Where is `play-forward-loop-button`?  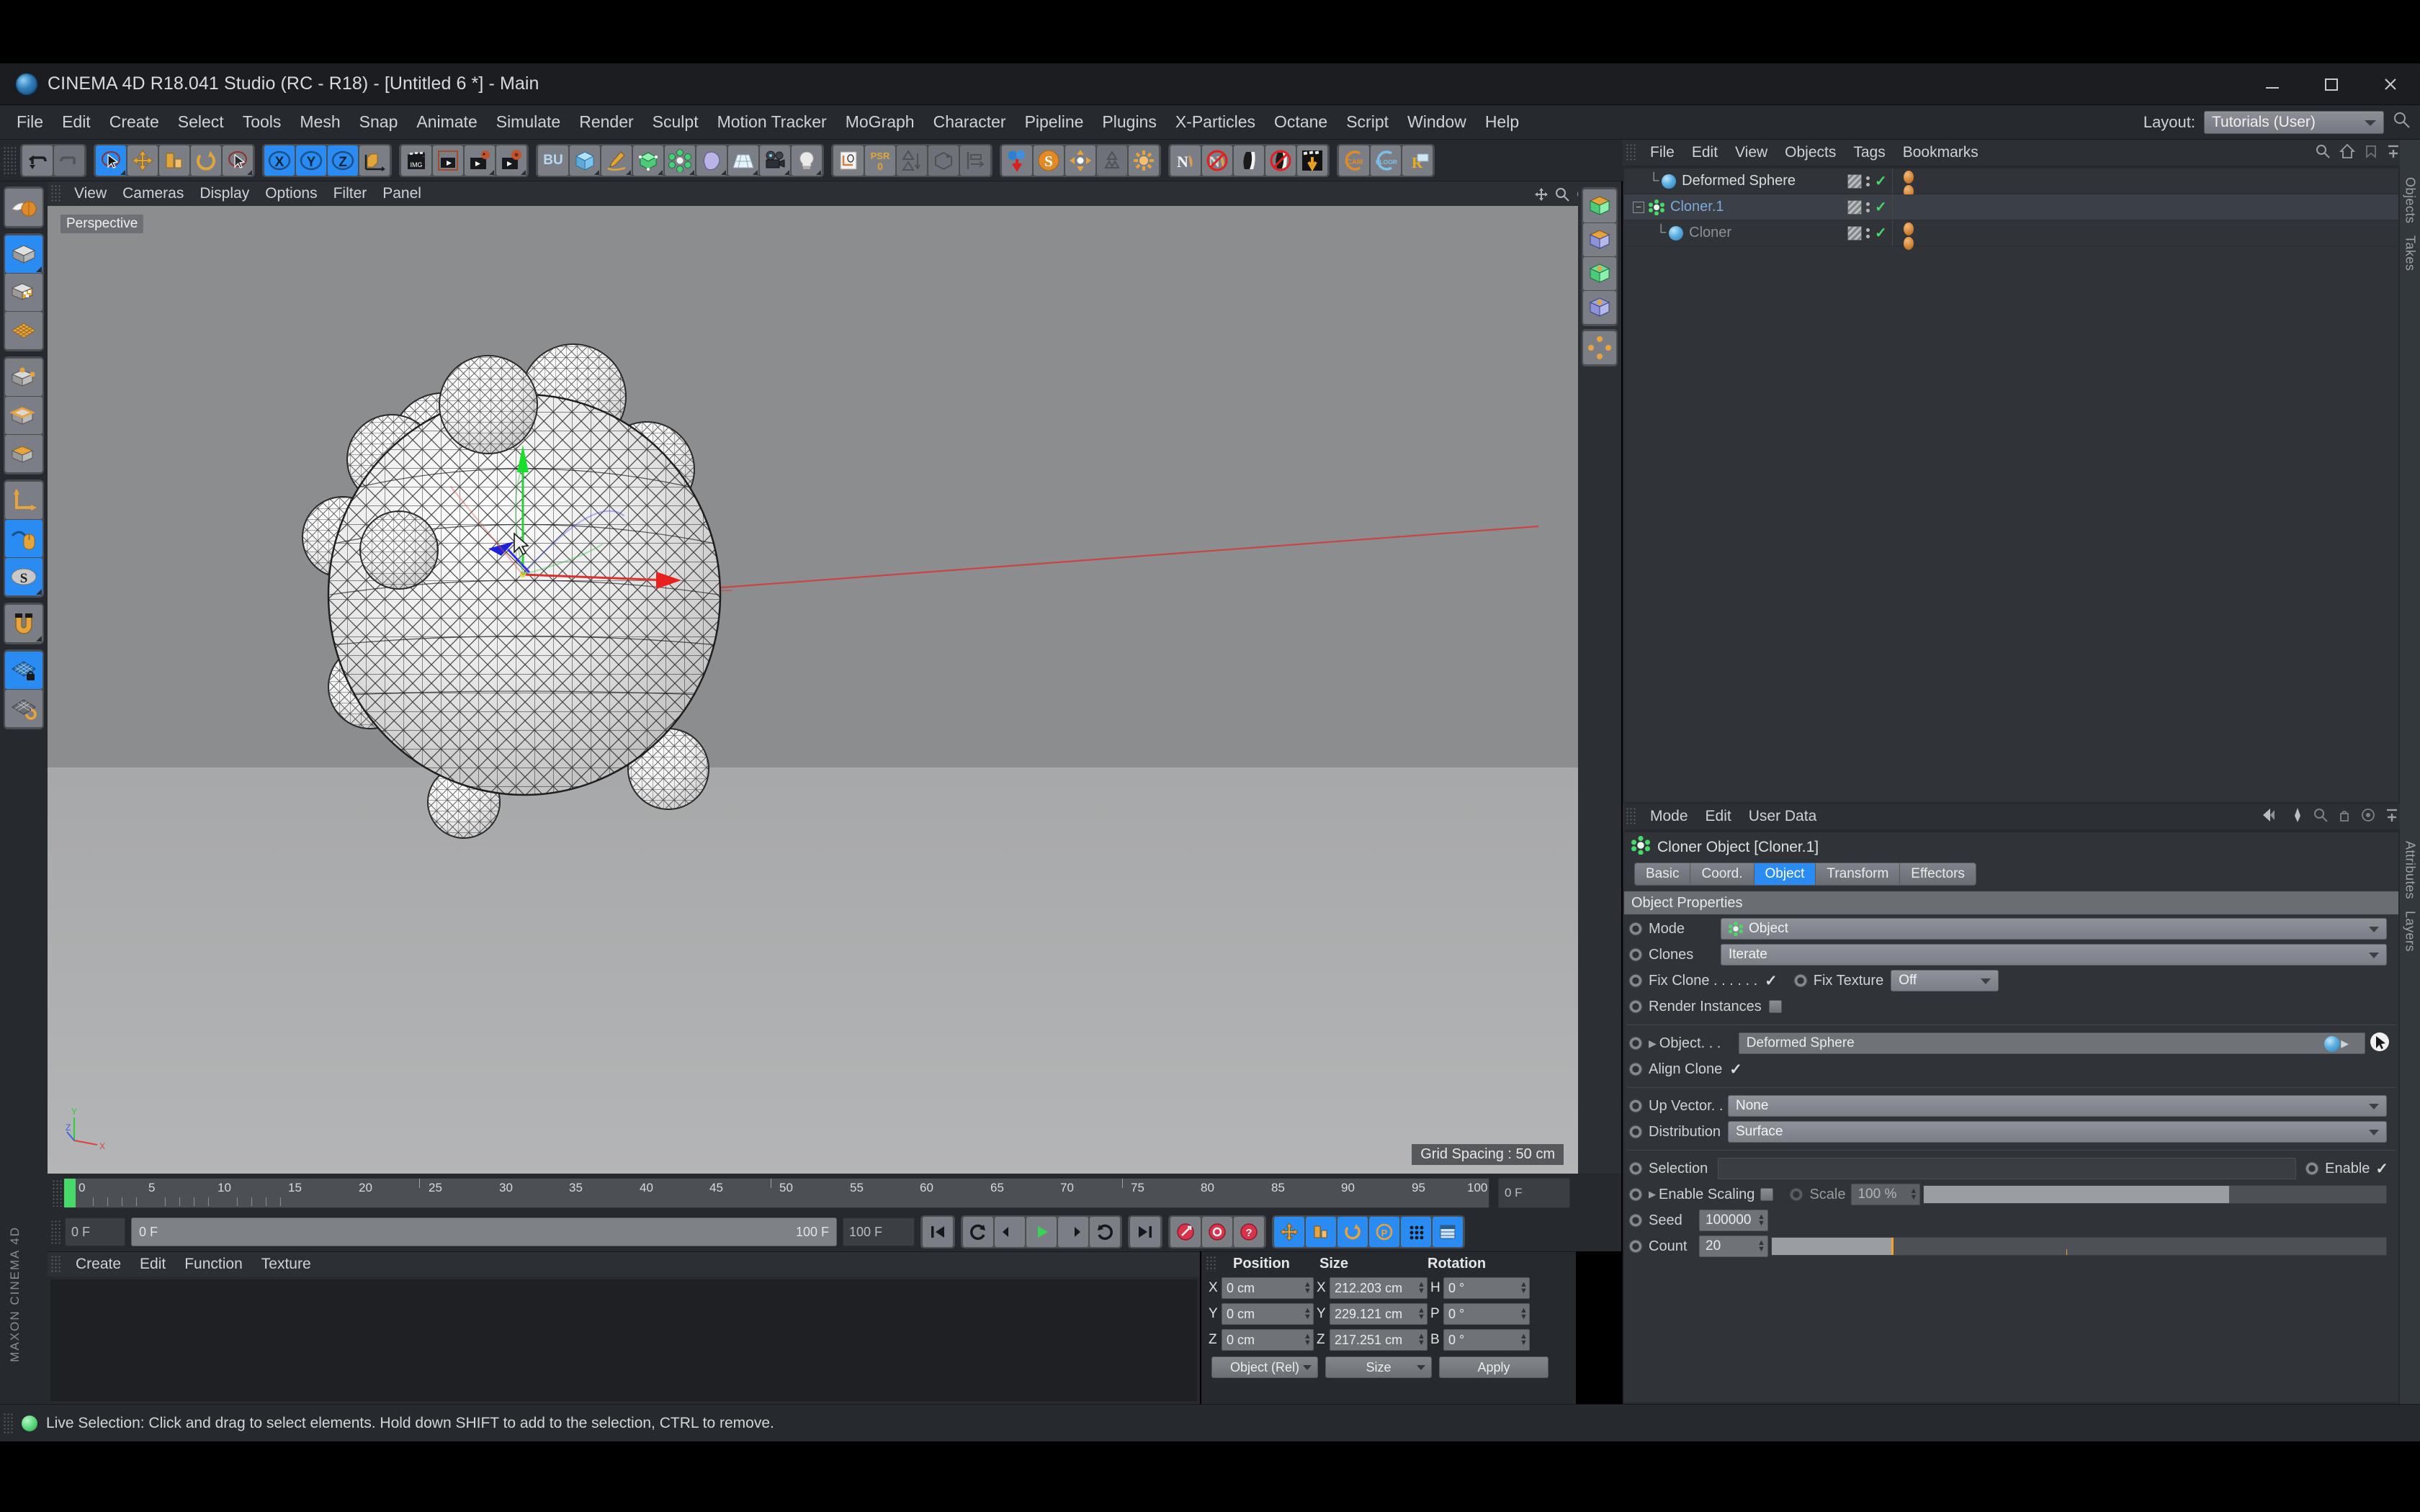
play-forward-loop-button is located at coordinates (1105, 1232).